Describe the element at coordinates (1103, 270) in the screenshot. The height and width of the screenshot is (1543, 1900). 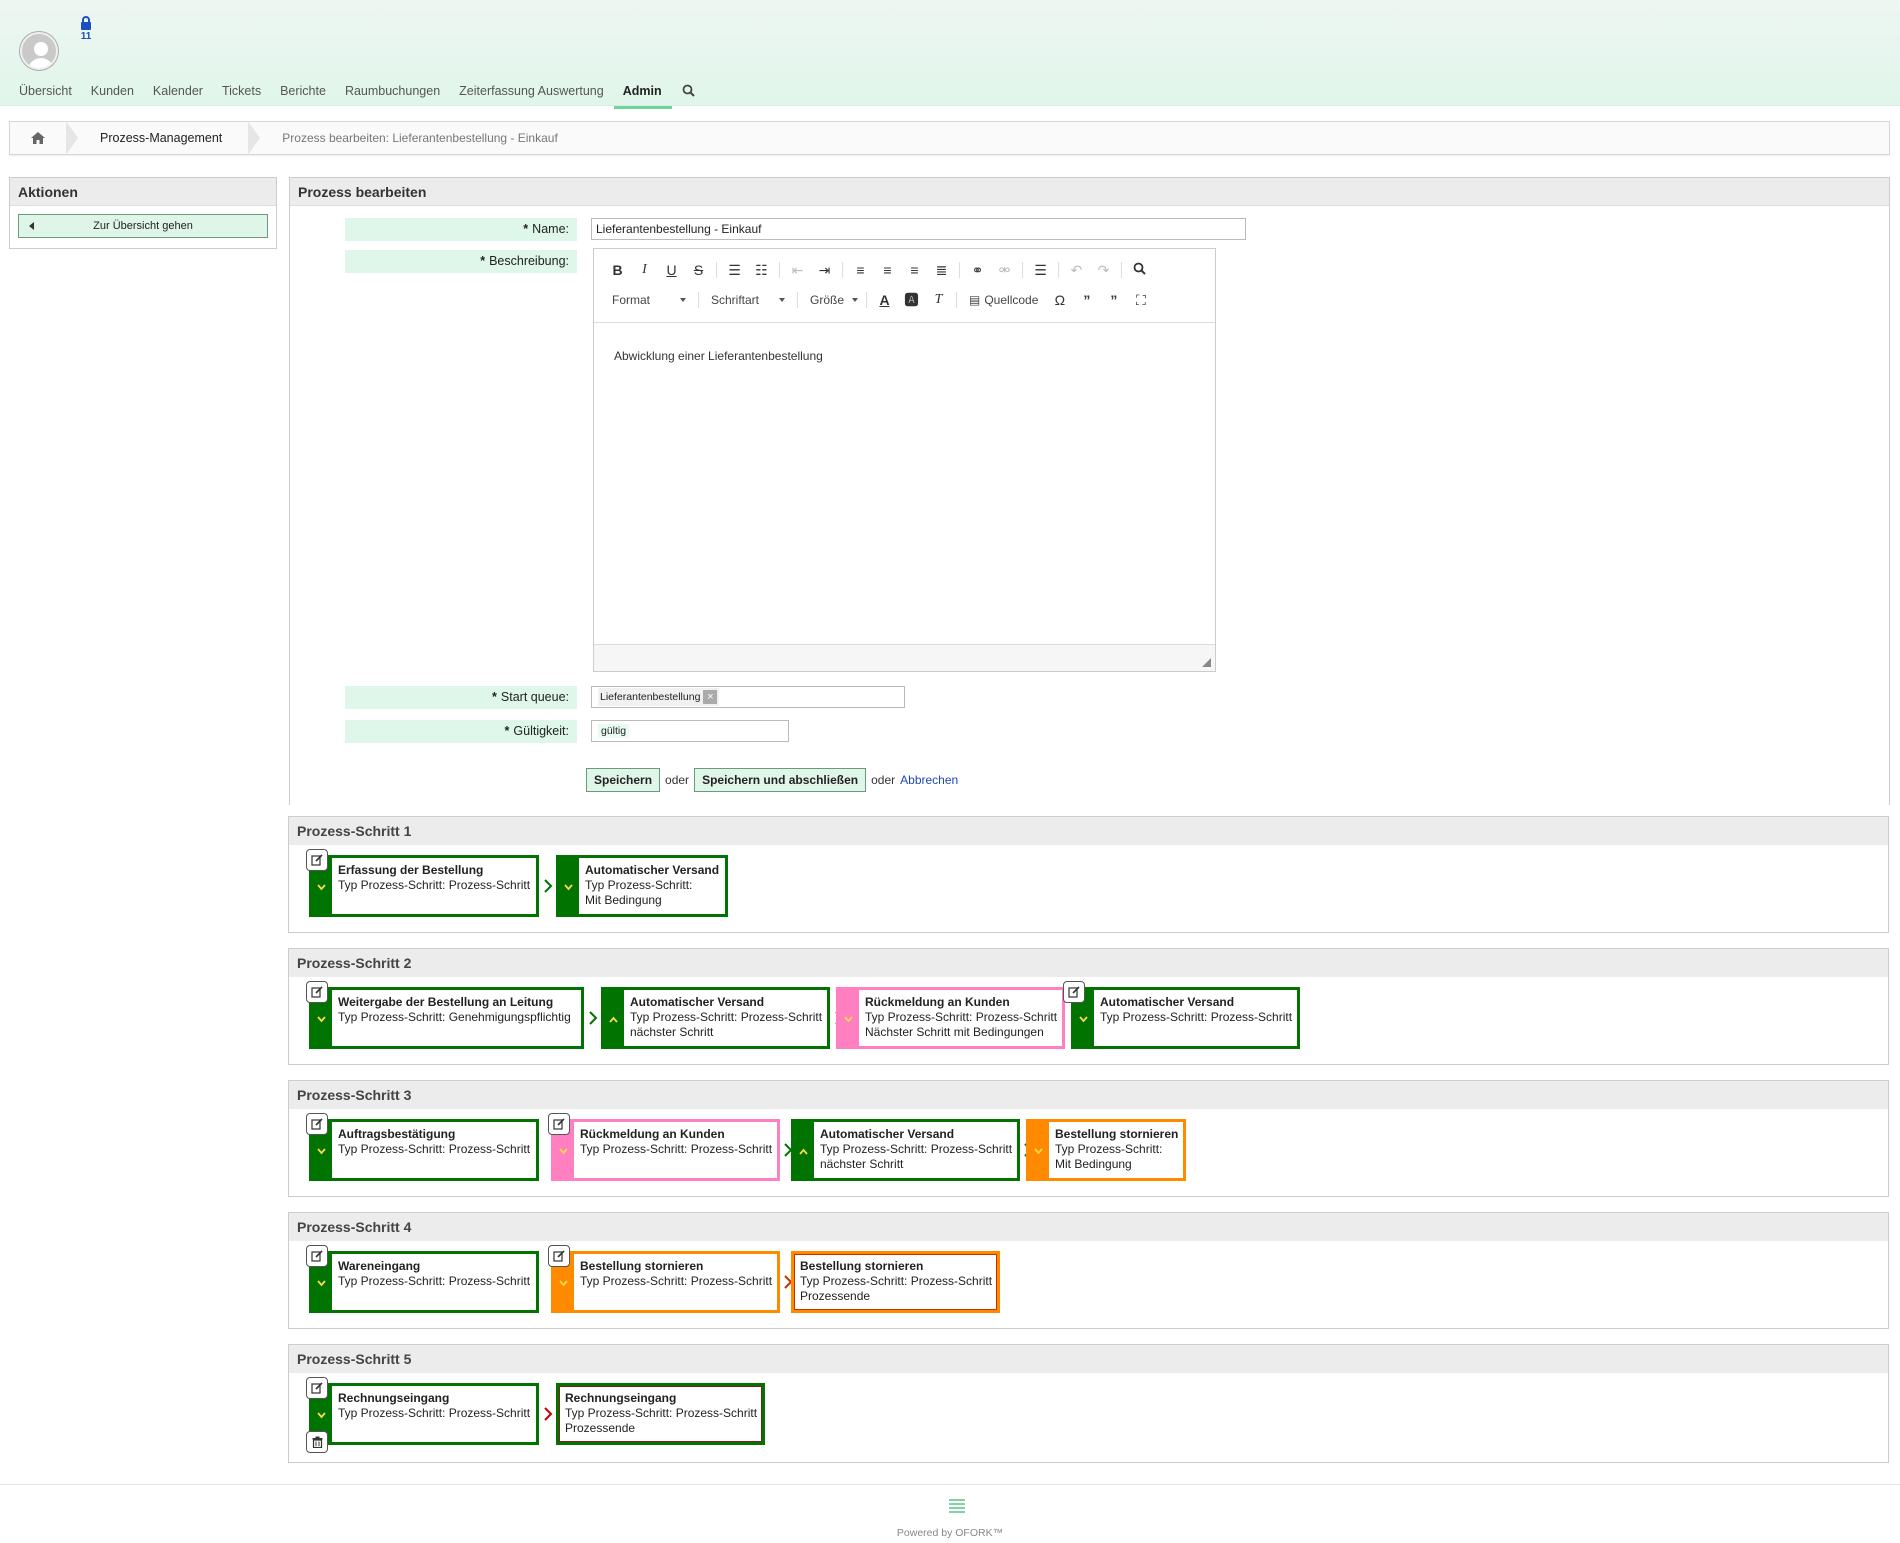
I see `redo-icon: ↷` at that location.